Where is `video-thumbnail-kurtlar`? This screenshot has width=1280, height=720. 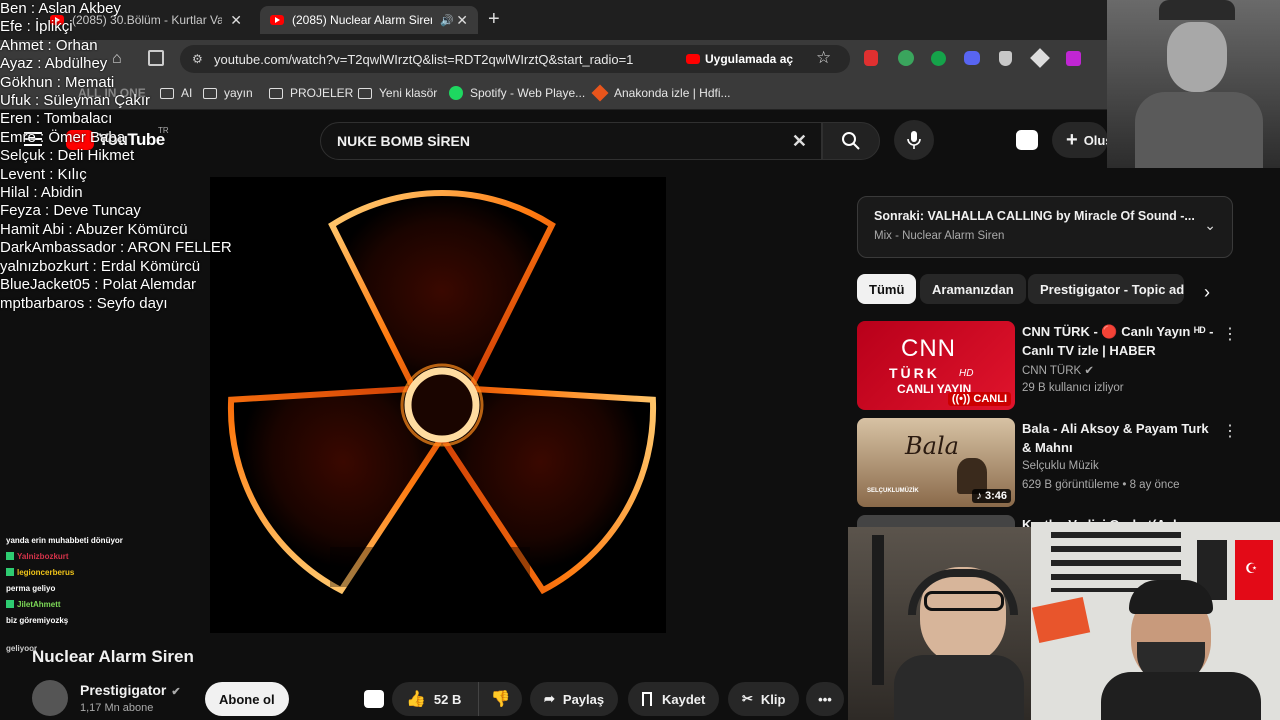
video-thumbnail-kurtlar is located at coordinates (936, 521).